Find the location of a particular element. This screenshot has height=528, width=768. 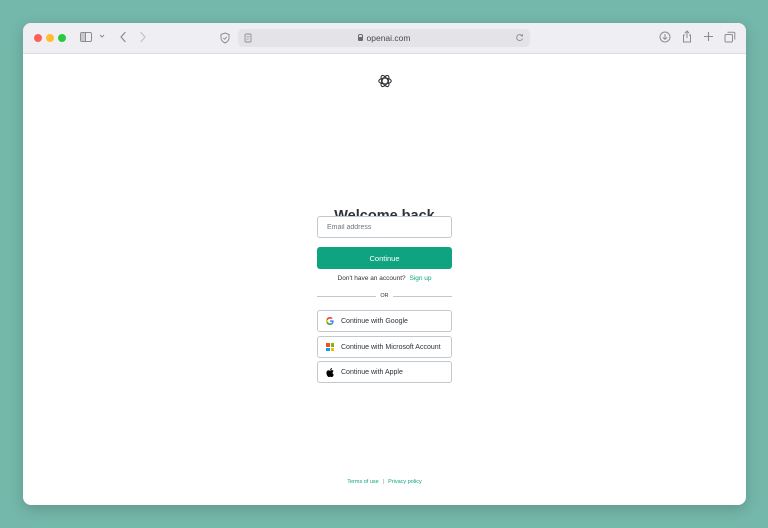

privacy-shield-icon is located at coordinates (225, 38).